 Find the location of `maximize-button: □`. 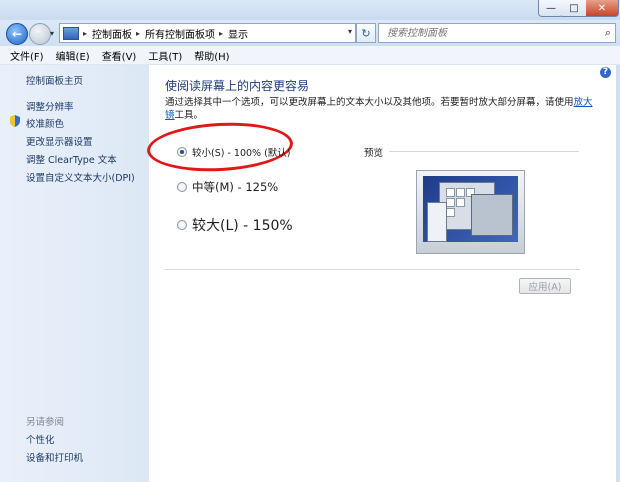

maximize-button: □ is located at coordinates (574, 8).